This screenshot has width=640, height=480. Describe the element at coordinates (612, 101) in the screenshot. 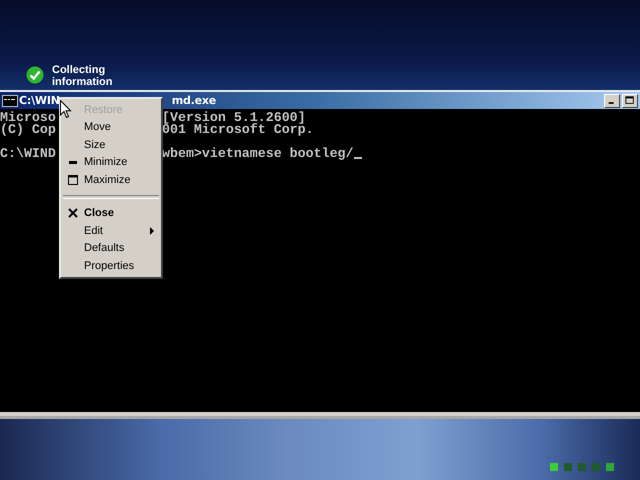

I see `minimize-button` at that location.